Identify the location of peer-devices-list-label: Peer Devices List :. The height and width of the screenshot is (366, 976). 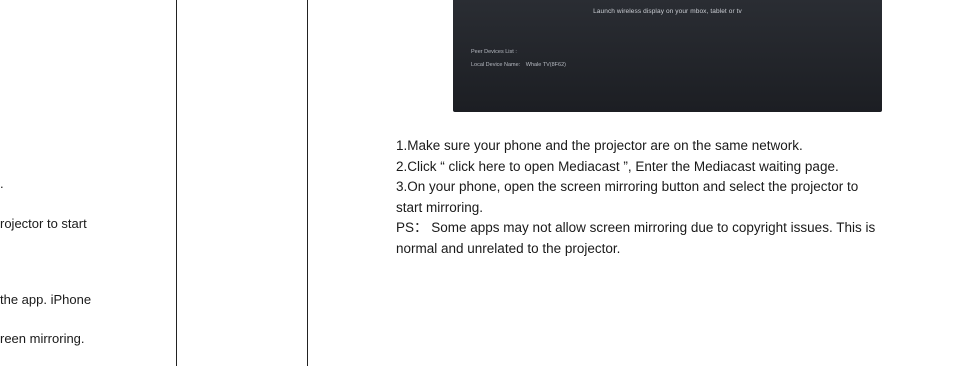
(494, 52).